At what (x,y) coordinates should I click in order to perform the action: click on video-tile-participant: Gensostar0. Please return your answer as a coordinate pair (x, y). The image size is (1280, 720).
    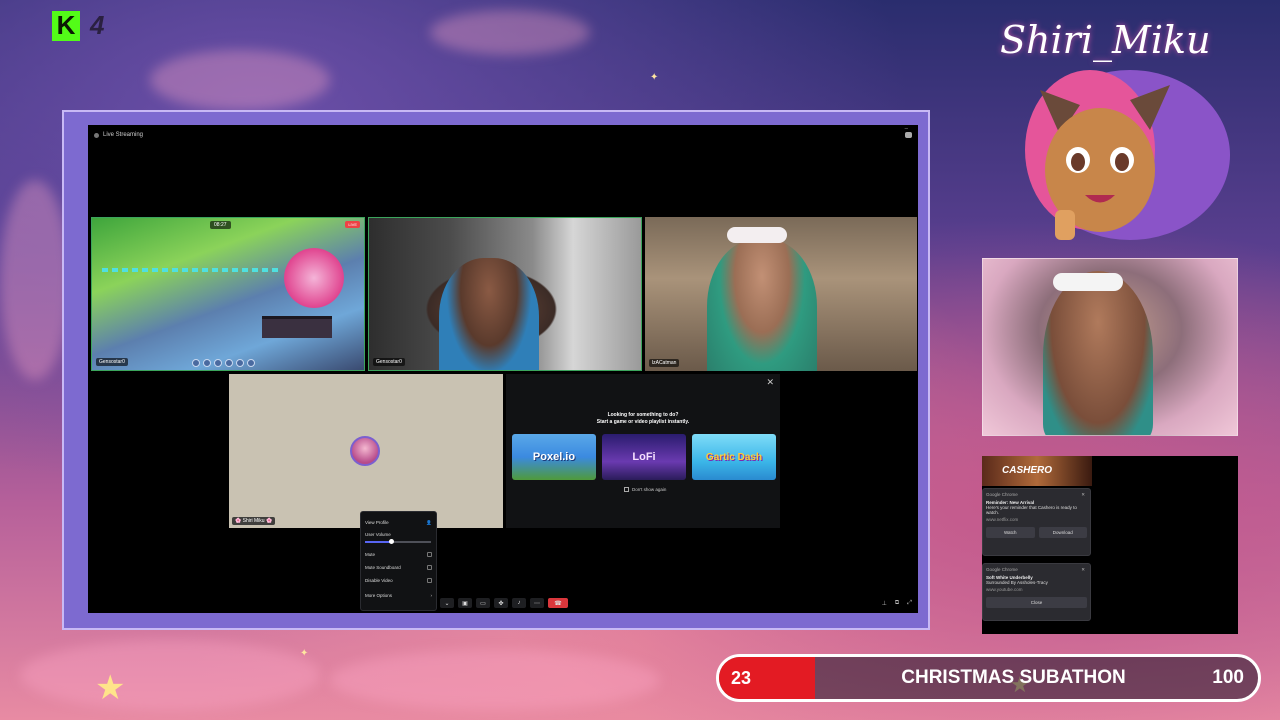
    Looking at the image, I should click on (505, 294).